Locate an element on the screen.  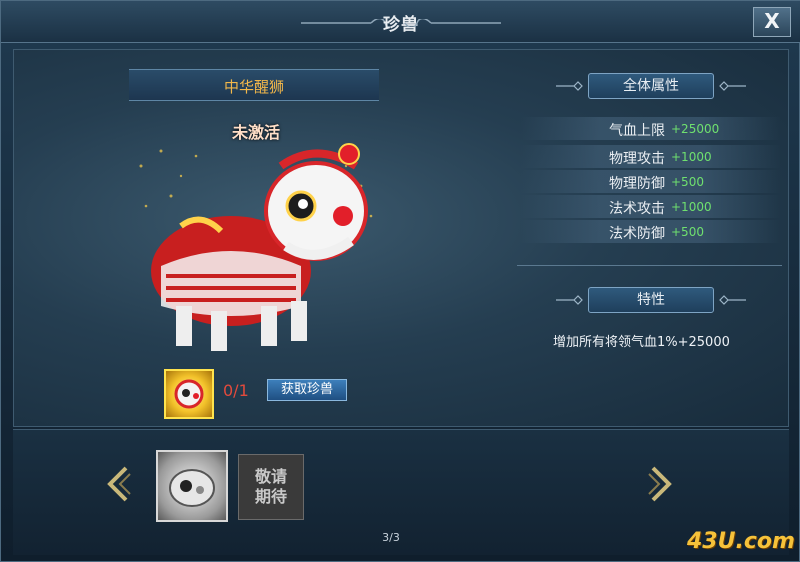
attribute-row: 法术攻击 +1000 is located at coordinates (651, 206).